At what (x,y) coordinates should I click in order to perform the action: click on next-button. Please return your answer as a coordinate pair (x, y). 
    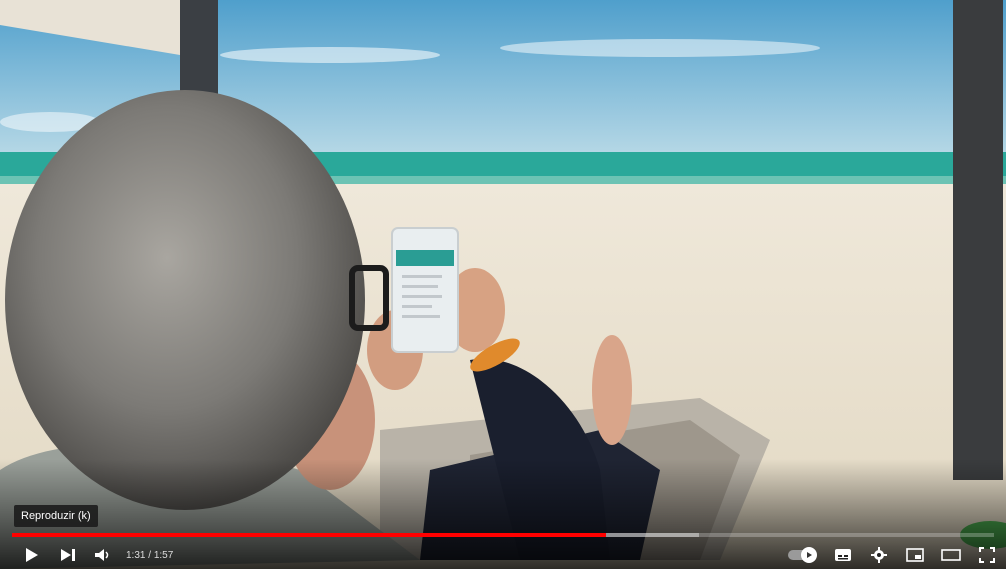
    Looking at the image, I should click on (68, 555).